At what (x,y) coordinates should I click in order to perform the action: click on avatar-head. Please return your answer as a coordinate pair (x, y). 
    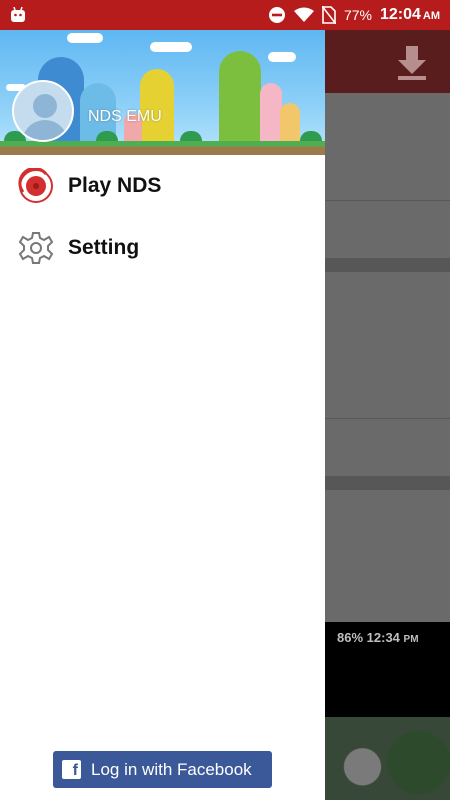
    Looking at the image, I should click on (45, 106).